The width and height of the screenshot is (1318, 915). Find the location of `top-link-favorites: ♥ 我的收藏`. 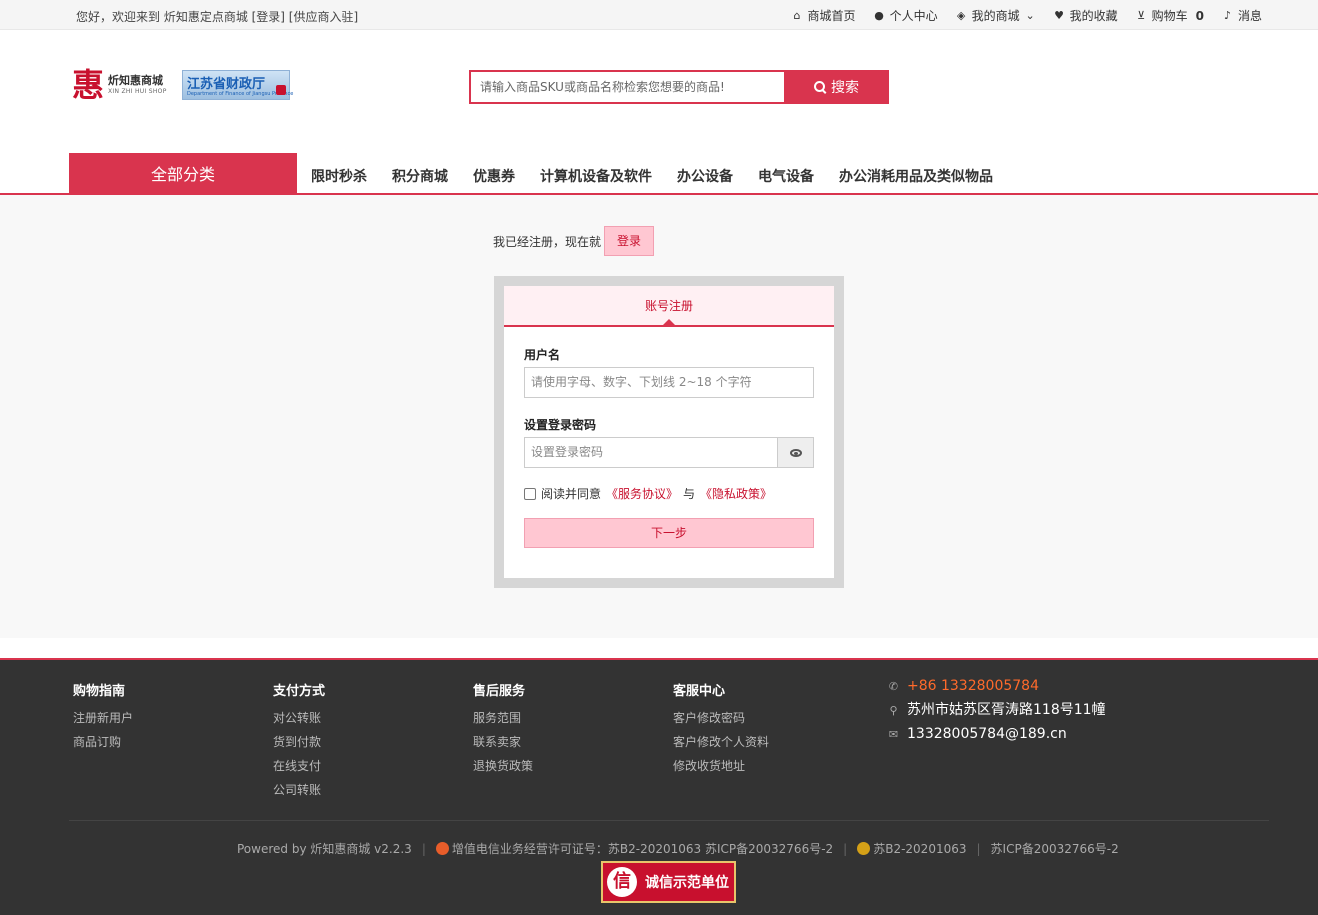

top-link-favorites: ♥ 我的收藏 is located at coordinates (1086, 15).